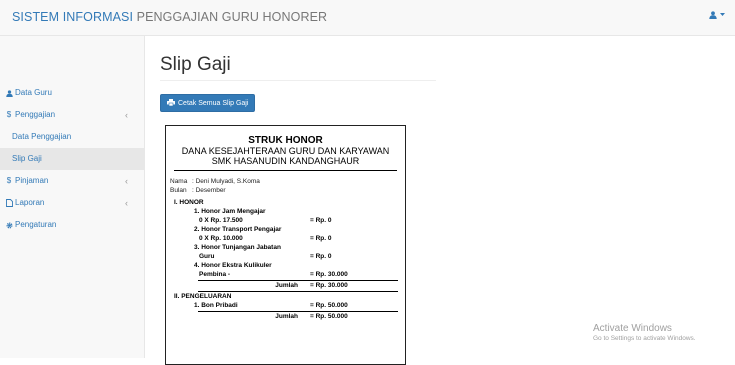  Describe the element at coordinates (30, 202) in the screenshot. I see `sidebar-item-label: Laporan` at that location.